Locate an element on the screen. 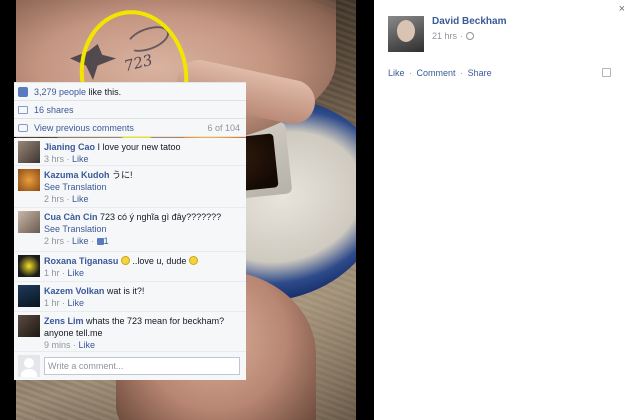 The width and height of the screenshot is (630, 420). view-previous-row: View previous comments 6 of 104 is located at coordinates (130, 128).